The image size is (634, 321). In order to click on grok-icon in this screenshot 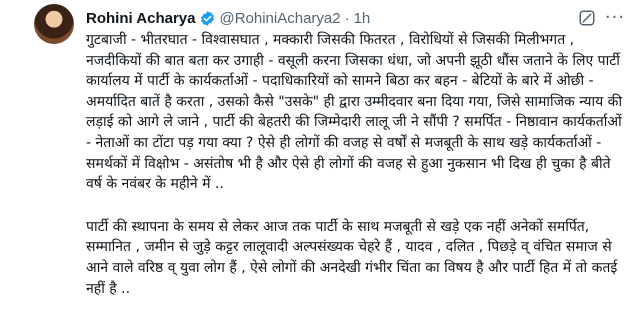, I will do `click(587, 18)`.